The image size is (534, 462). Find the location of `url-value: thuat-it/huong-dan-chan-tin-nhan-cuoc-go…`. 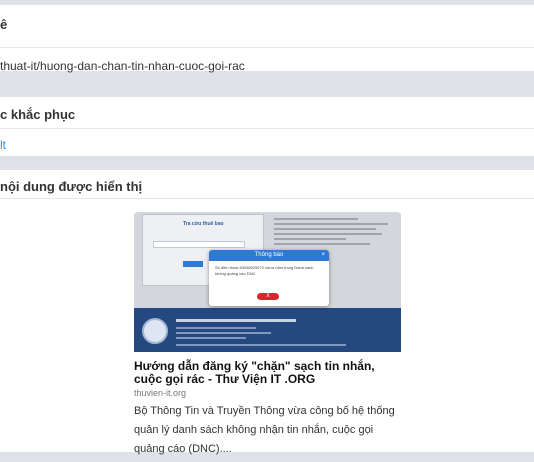

url-value: thuat-it/huong-dan-chan-tin-nhan-cuoc-go… is located at coordinates (122, 66).